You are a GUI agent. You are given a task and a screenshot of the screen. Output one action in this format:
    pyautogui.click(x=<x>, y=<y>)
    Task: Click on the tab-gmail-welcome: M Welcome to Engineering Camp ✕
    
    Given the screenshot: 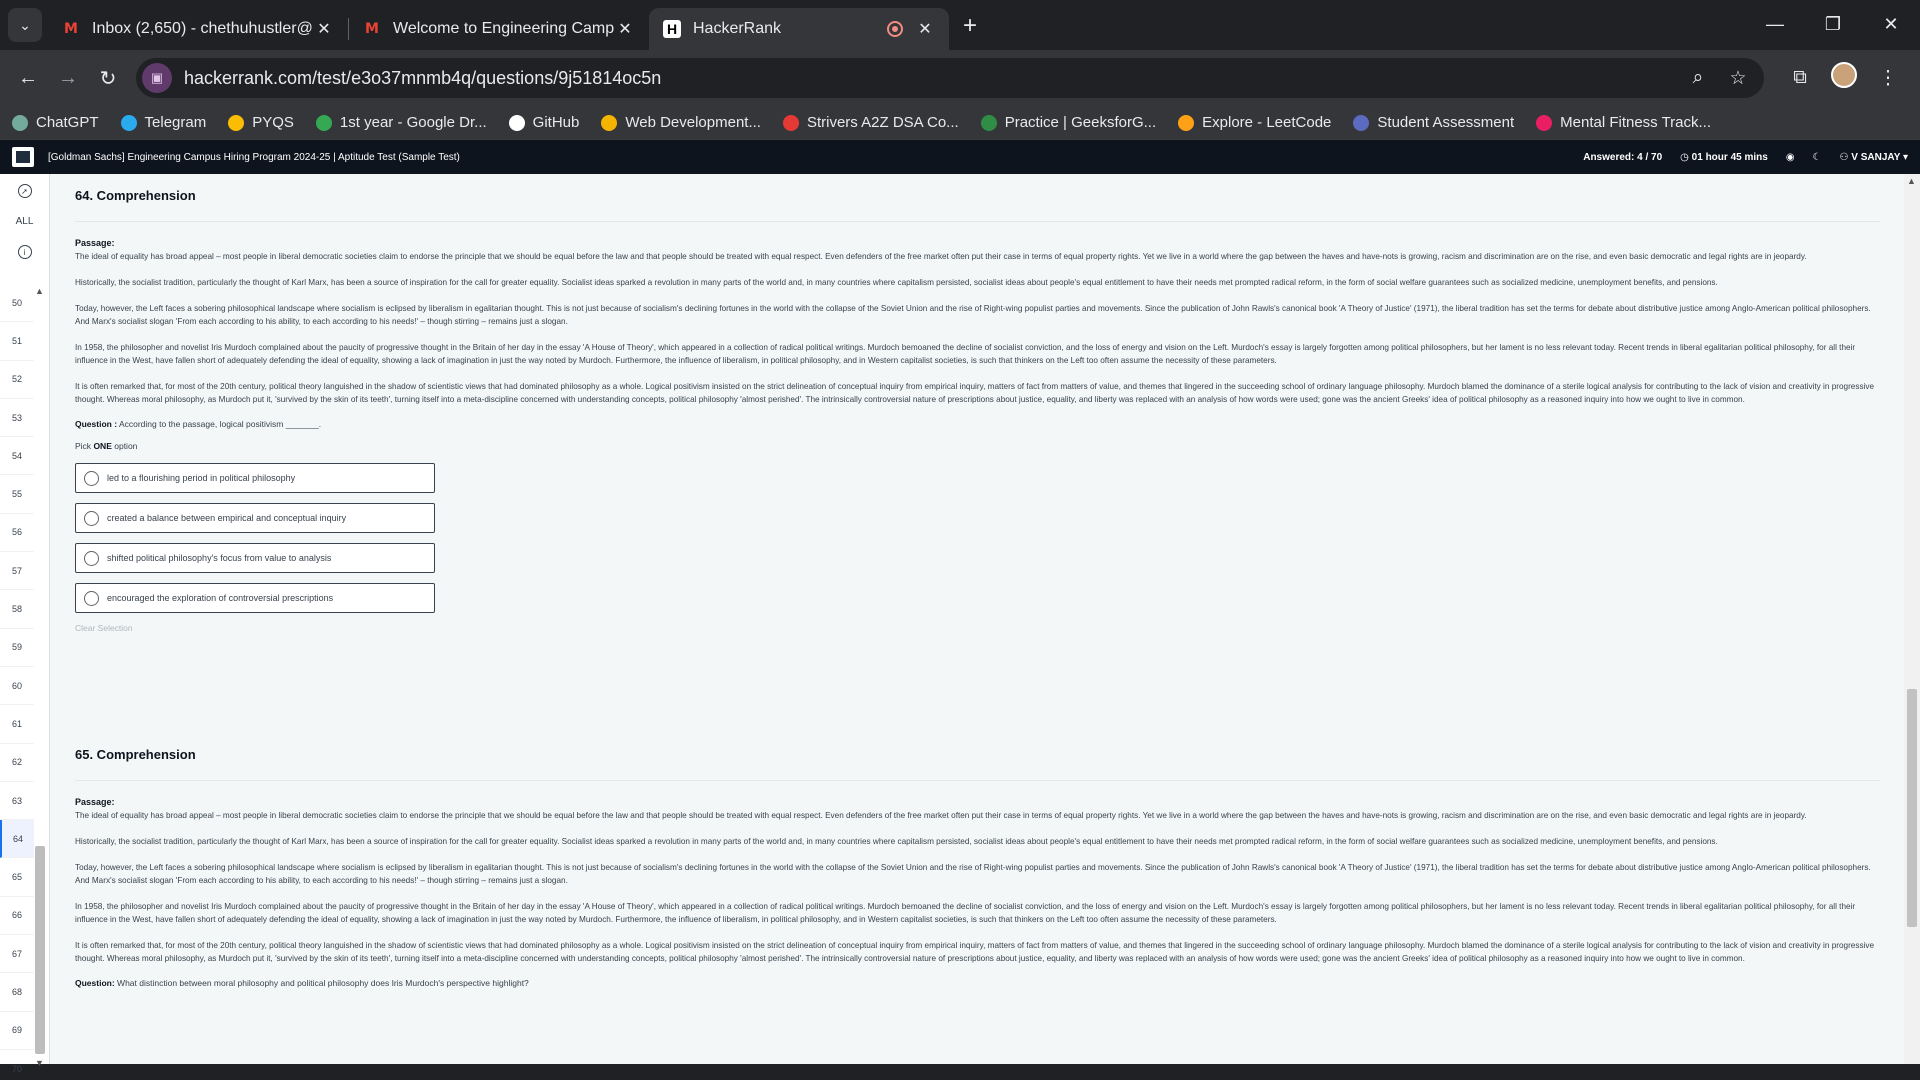 What is the action you would take?
    pyautogui.click(x=499, y=29)
    